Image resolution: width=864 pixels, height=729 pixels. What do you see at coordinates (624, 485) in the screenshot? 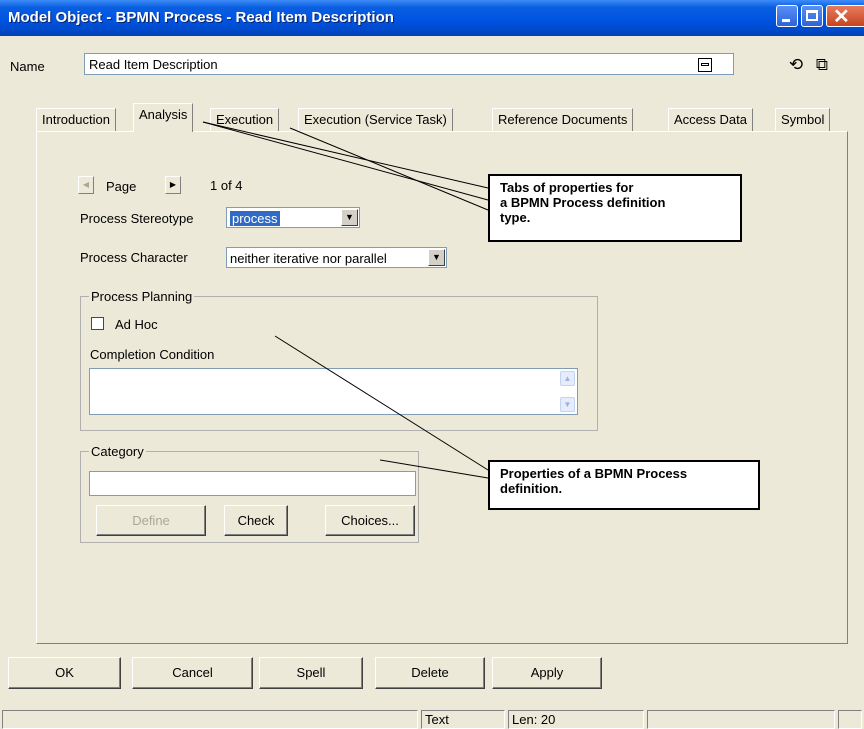
I see `properties-callout-note: Properties of a BPMN Process definition.` at bounding box center [624, 485].